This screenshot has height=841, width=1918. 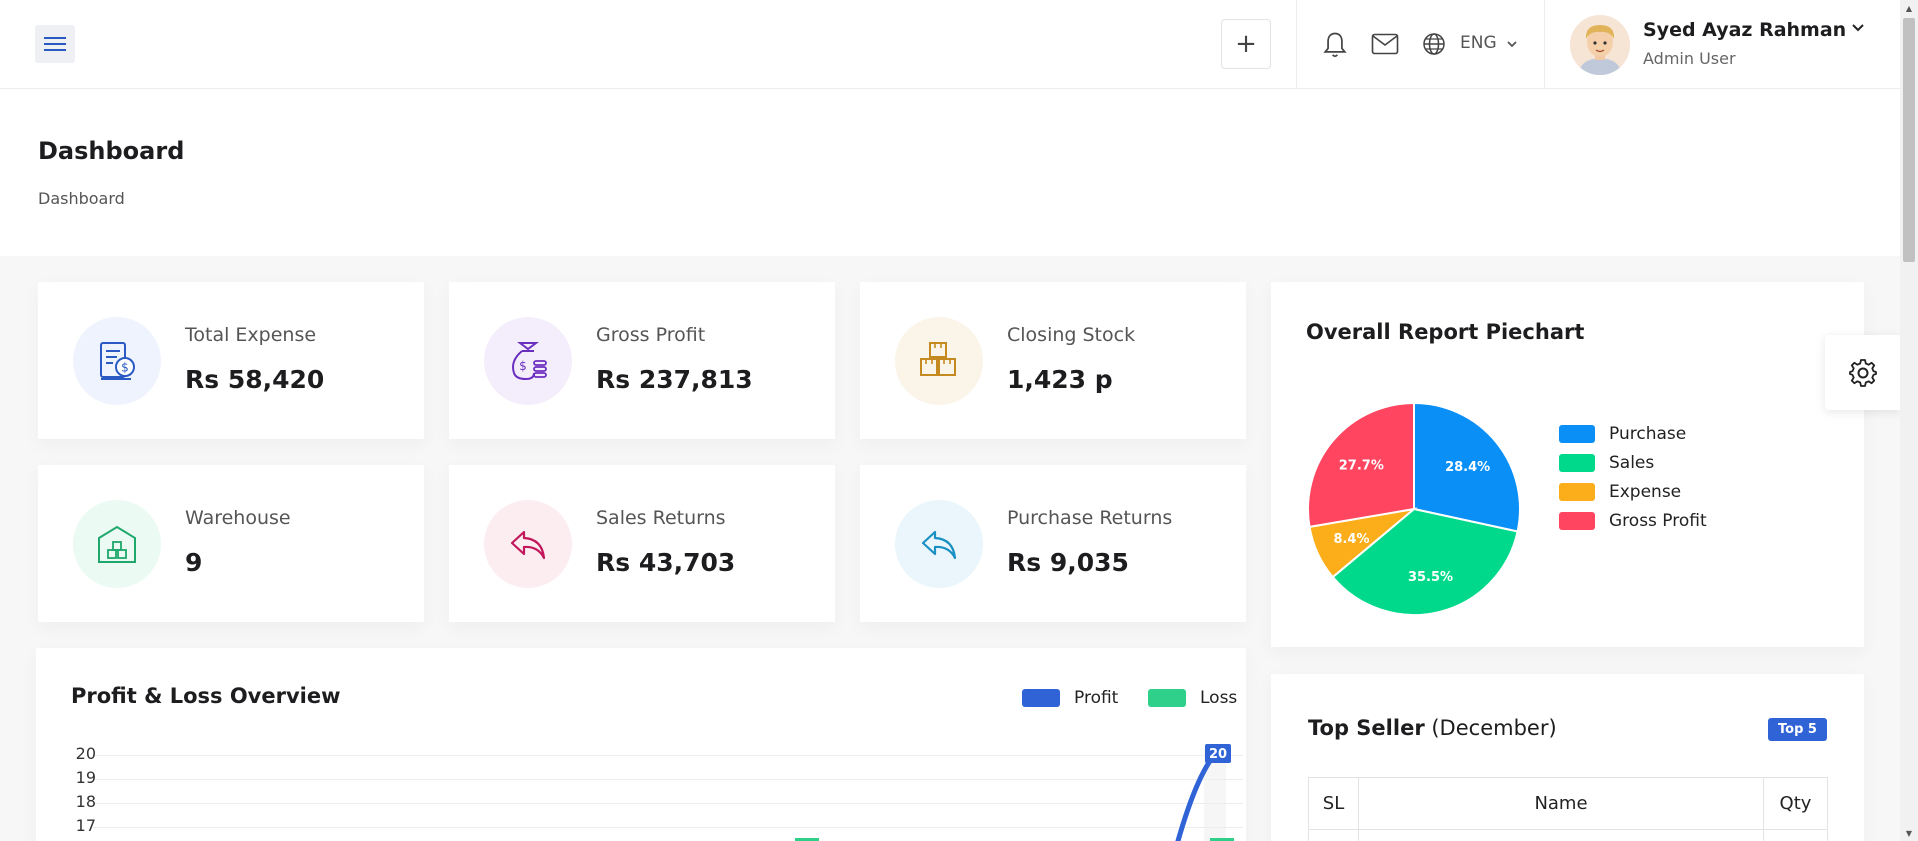 What do you see at coordinates (1909, 140) in the screenshot?
I see `scroll-thumb` at bounding box center [1909, 140].